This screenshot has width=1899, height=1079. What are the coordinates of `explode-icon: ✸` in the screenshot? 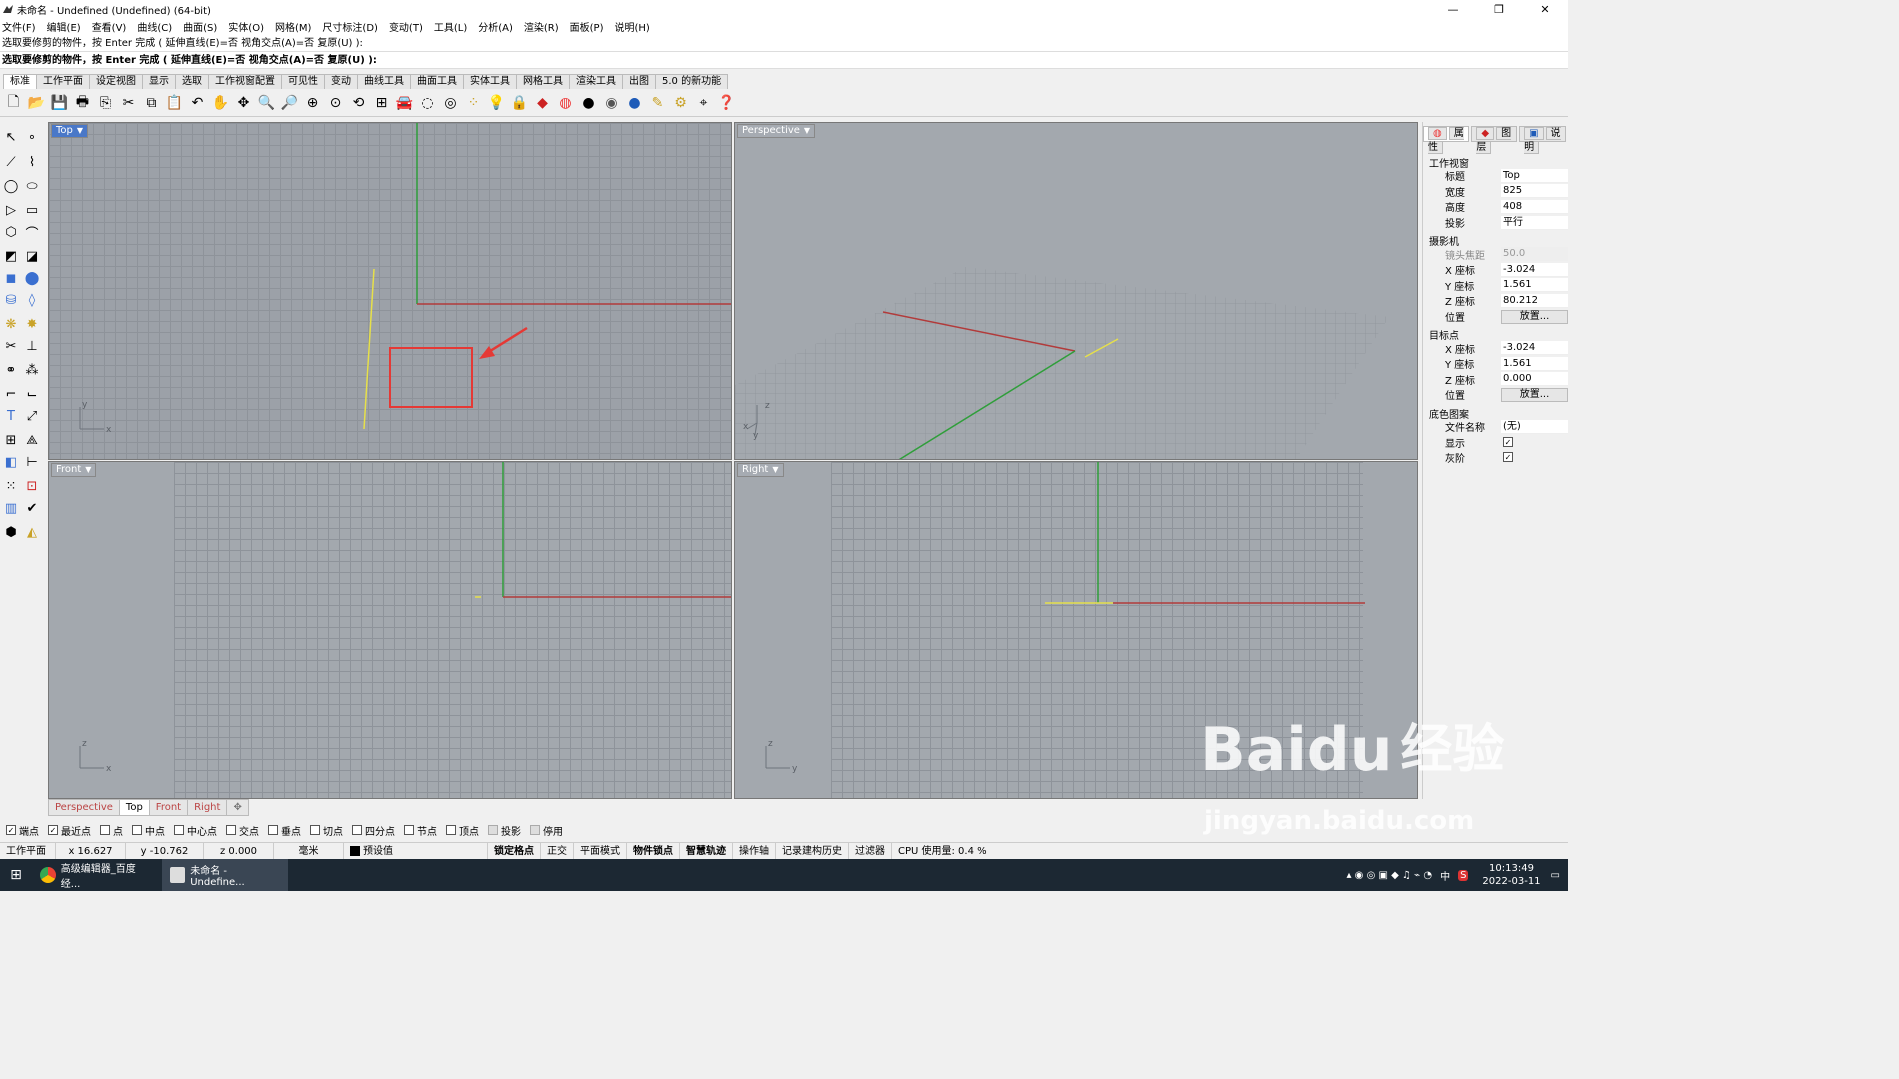 It's located at (32, 324).